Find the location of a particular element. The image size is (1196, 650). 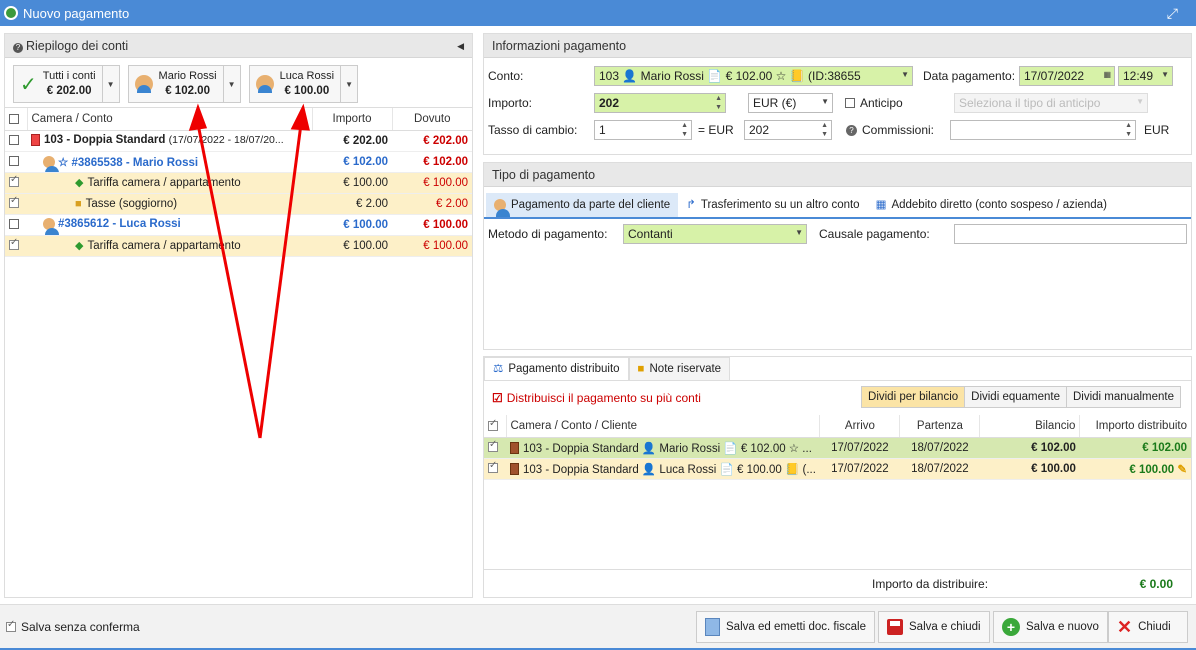

app-icon is located at coordinates (11, 13).